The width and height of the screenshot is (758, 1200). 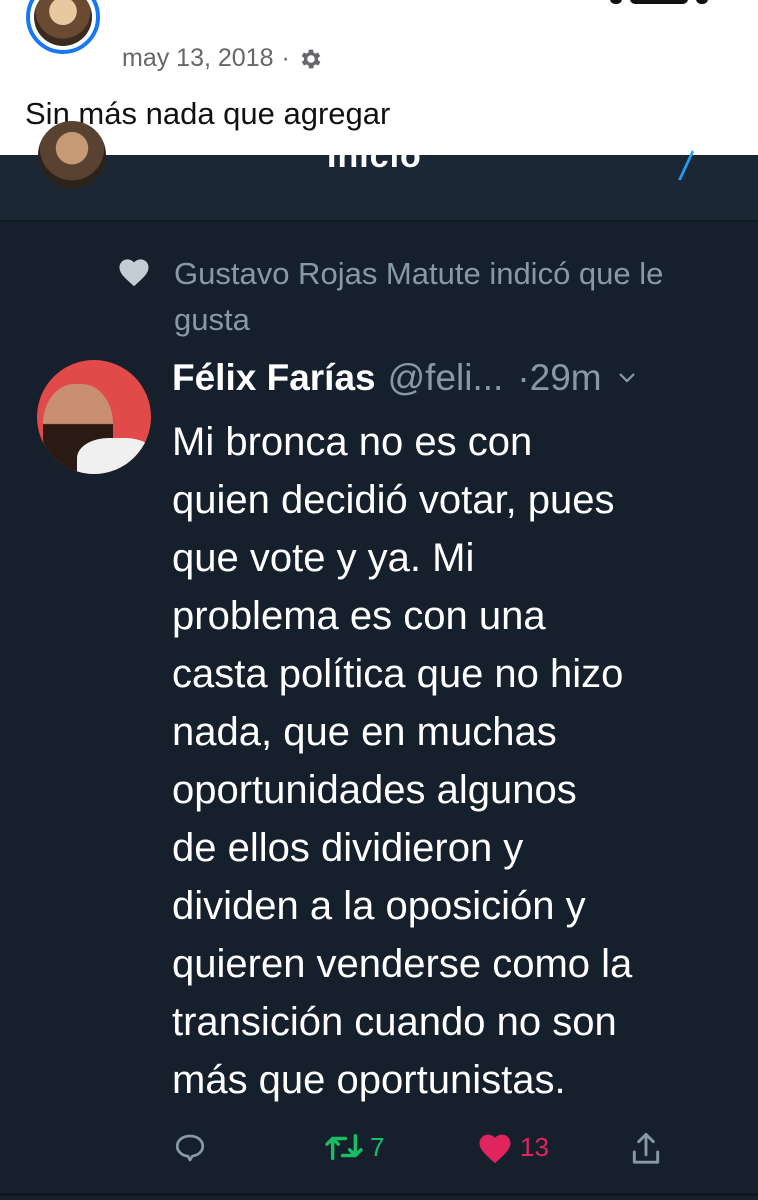 I want to click on share-button, so click(x=646, y=1149).